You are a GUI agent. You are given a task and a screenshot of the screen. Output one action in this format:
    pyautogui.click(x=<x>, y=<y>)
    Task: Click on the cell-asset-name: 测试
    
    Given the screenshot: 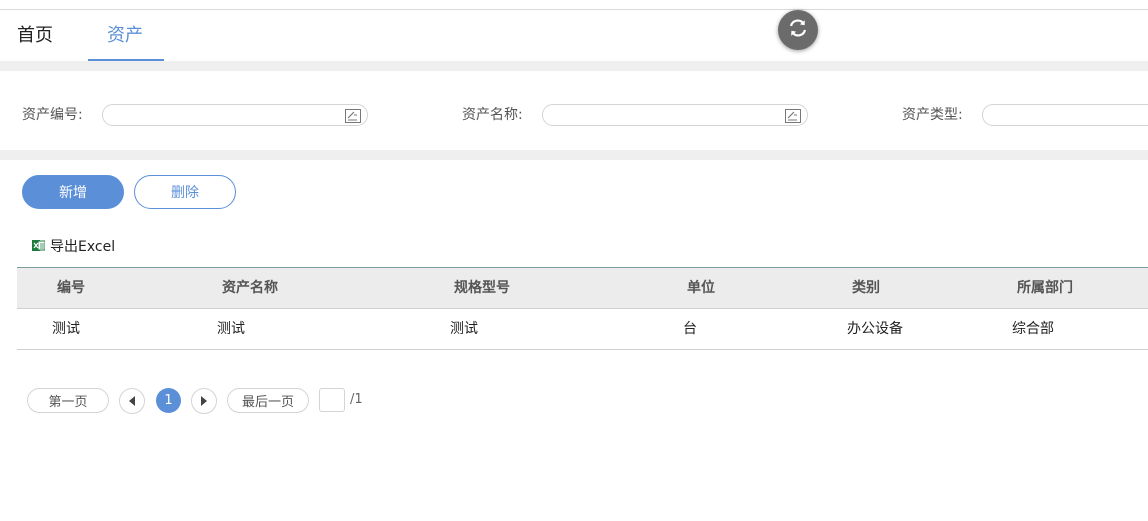 What is the action you would take?
    pyautogui.click(x=231, y=329)
    